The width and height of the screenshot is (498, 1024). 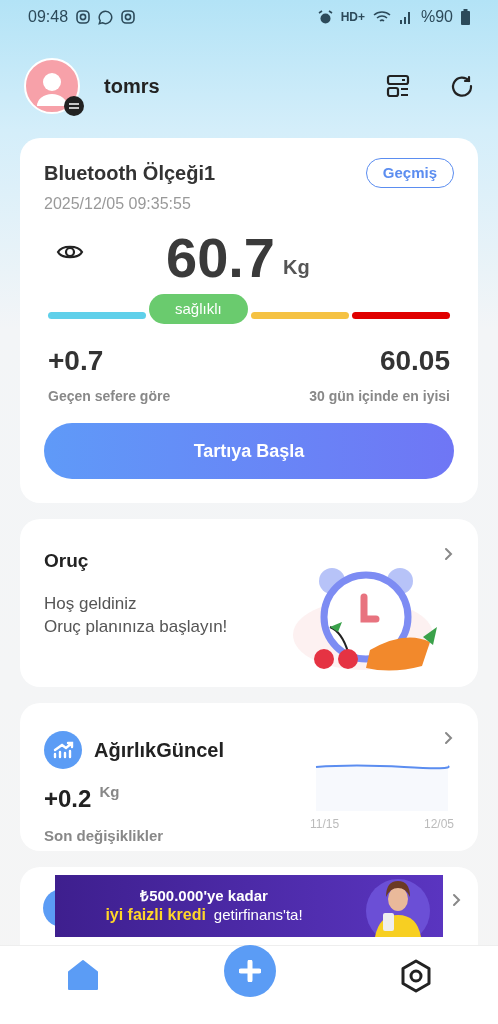 What do you see at coordinates (379, 396) in the screenshot?
I see `best-label: 30 gün içinde en iyisi` at bounding box center [379, 396].